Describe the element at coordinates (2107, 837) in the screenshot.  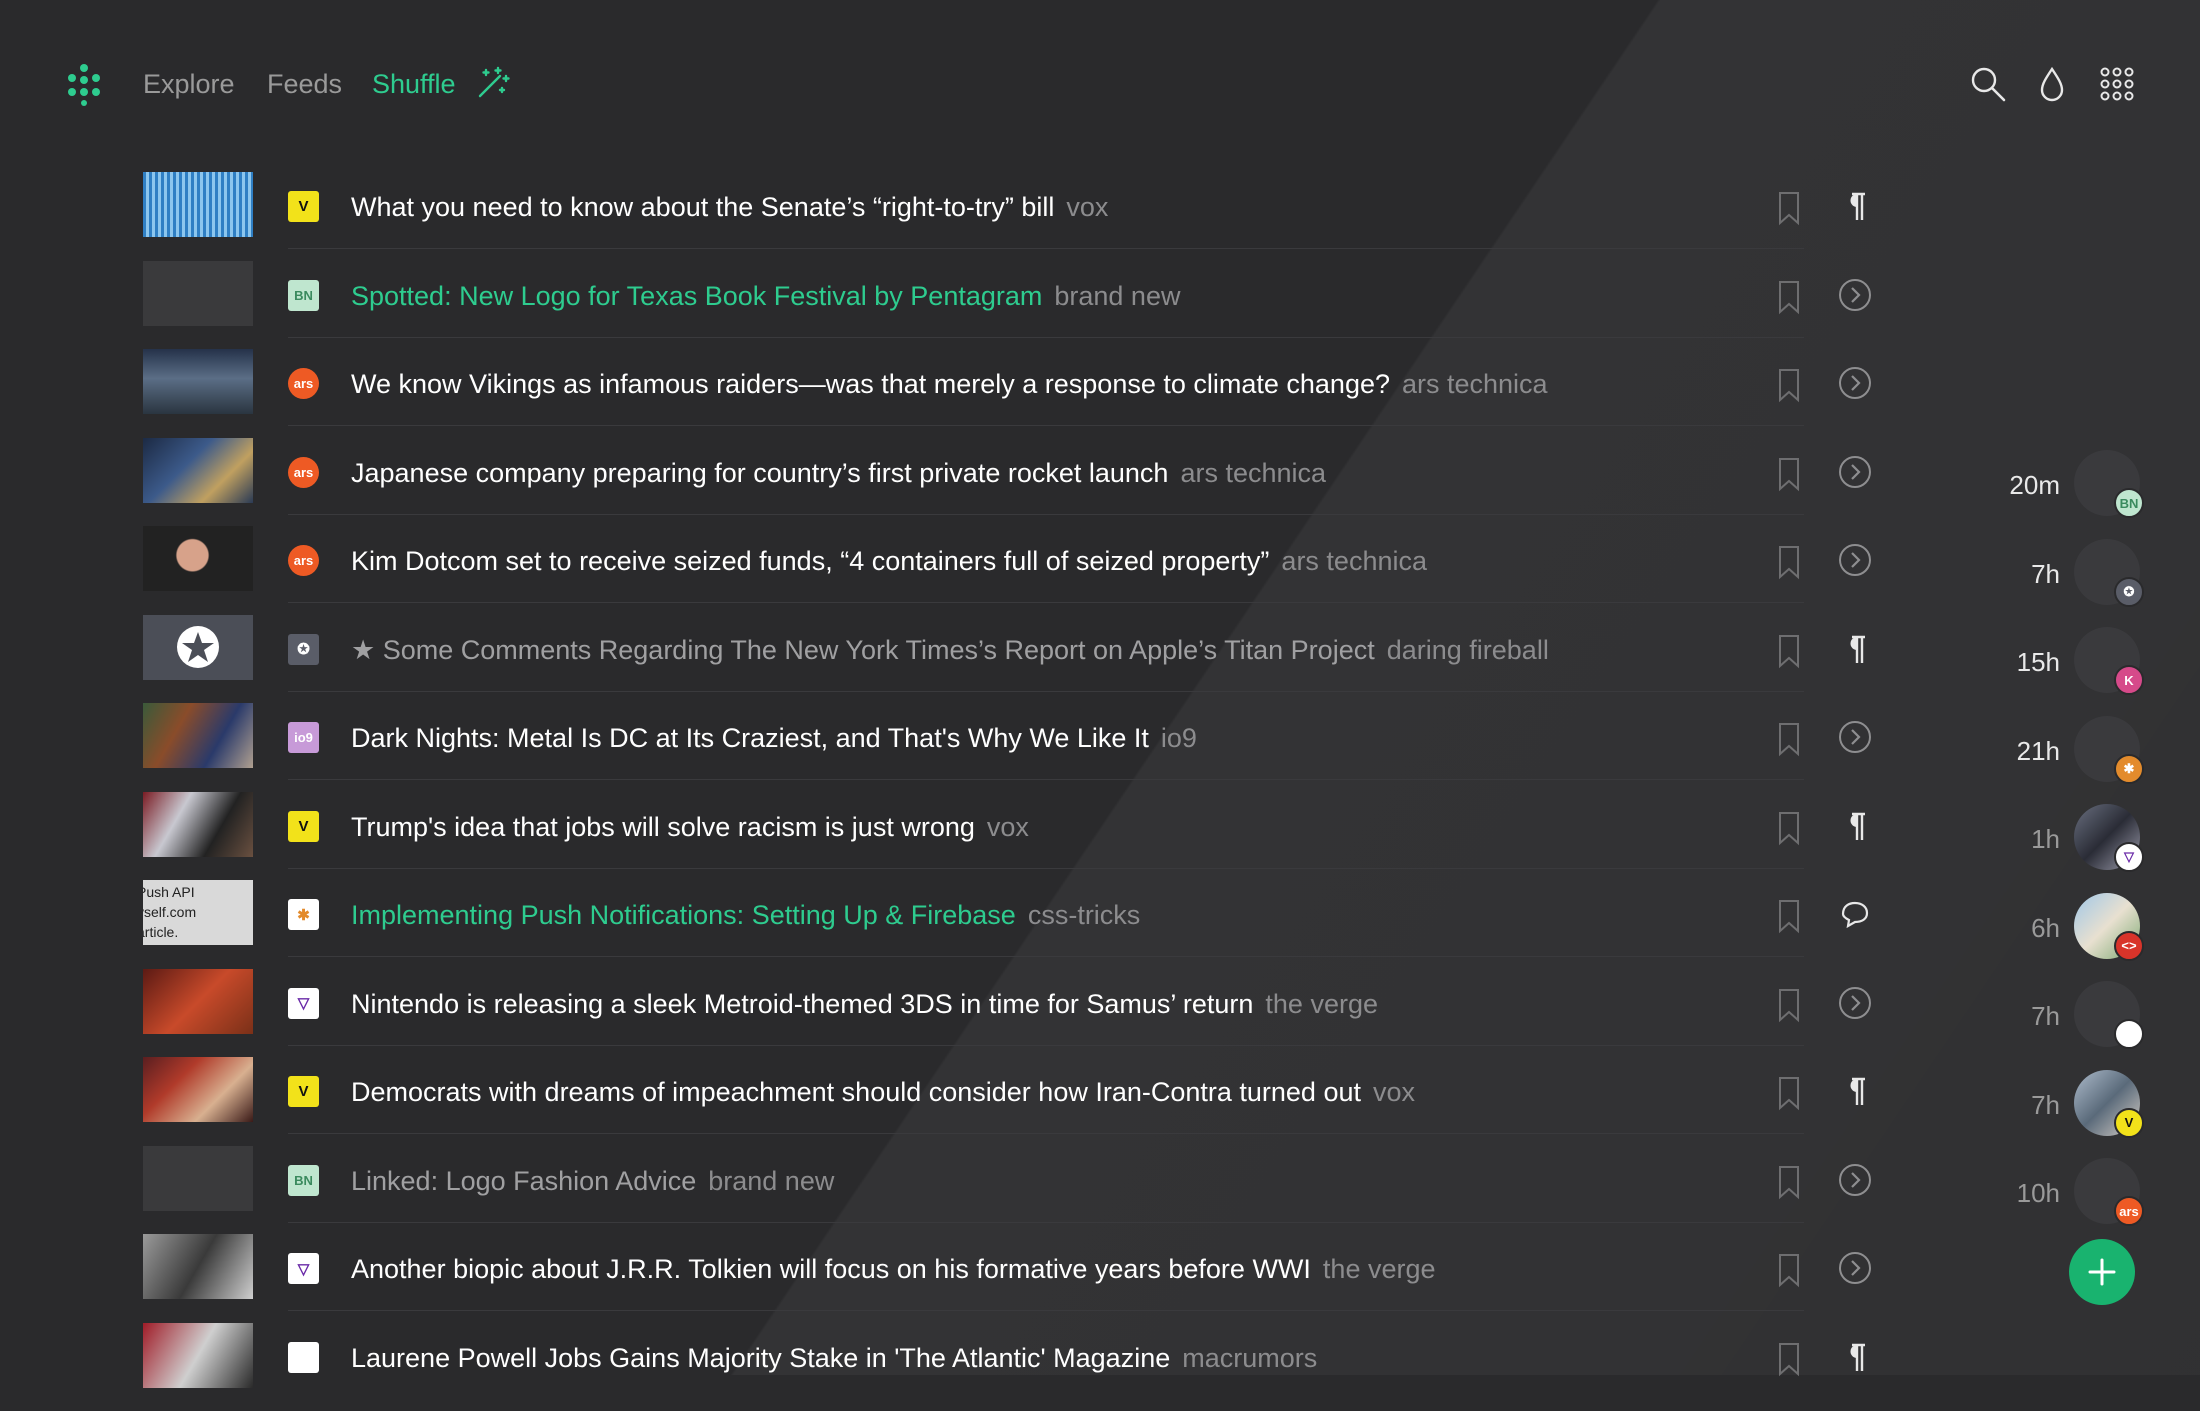
I see `avatar: ▽` at that location.